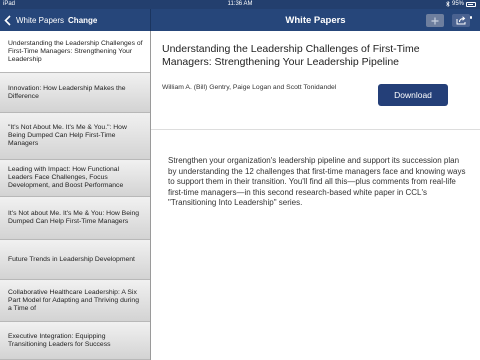 Image resolution: width=480 pixels, height=360 pixels. I want to click on status-time: 11:36 AM, so click(240, 4).